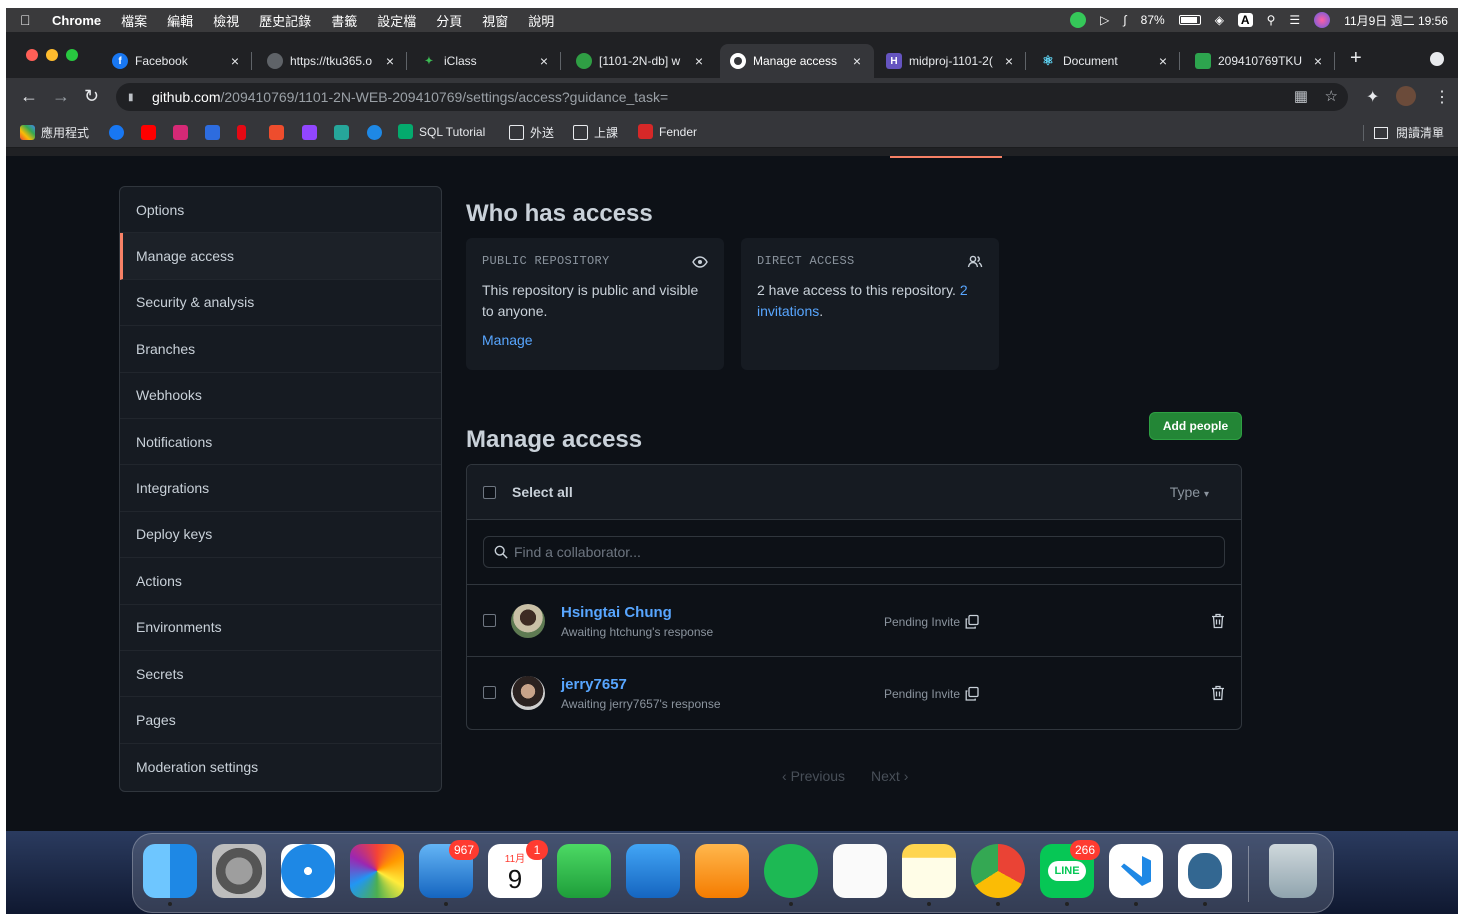 This screenshot has height=914, width=1458. Describe the element at coordinates (595, 132) in the screenshot. I see `bookmark-folder-class: 上課` at that location.